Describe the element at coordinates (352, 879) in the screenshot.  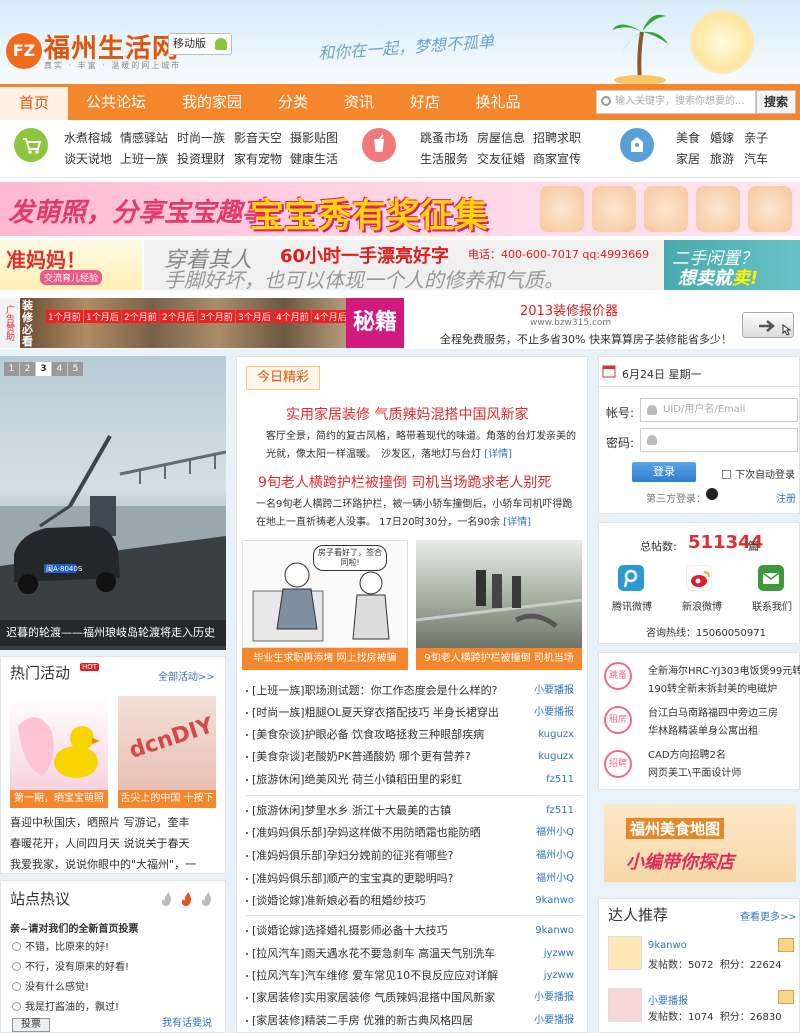
I see `news-title: [准妈妈俱乐部]顺产的宝宝真的更聪明吗?` at that location.